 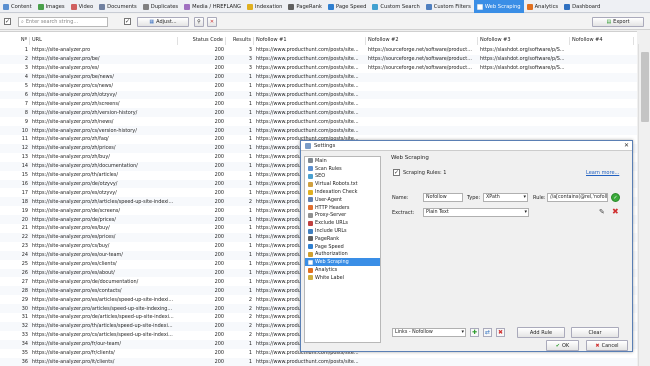 What do you see at coordinates (602, 212) in the screenshot?
I see `edit-pencil-icon: ✎` at bounding box center [602, 212].